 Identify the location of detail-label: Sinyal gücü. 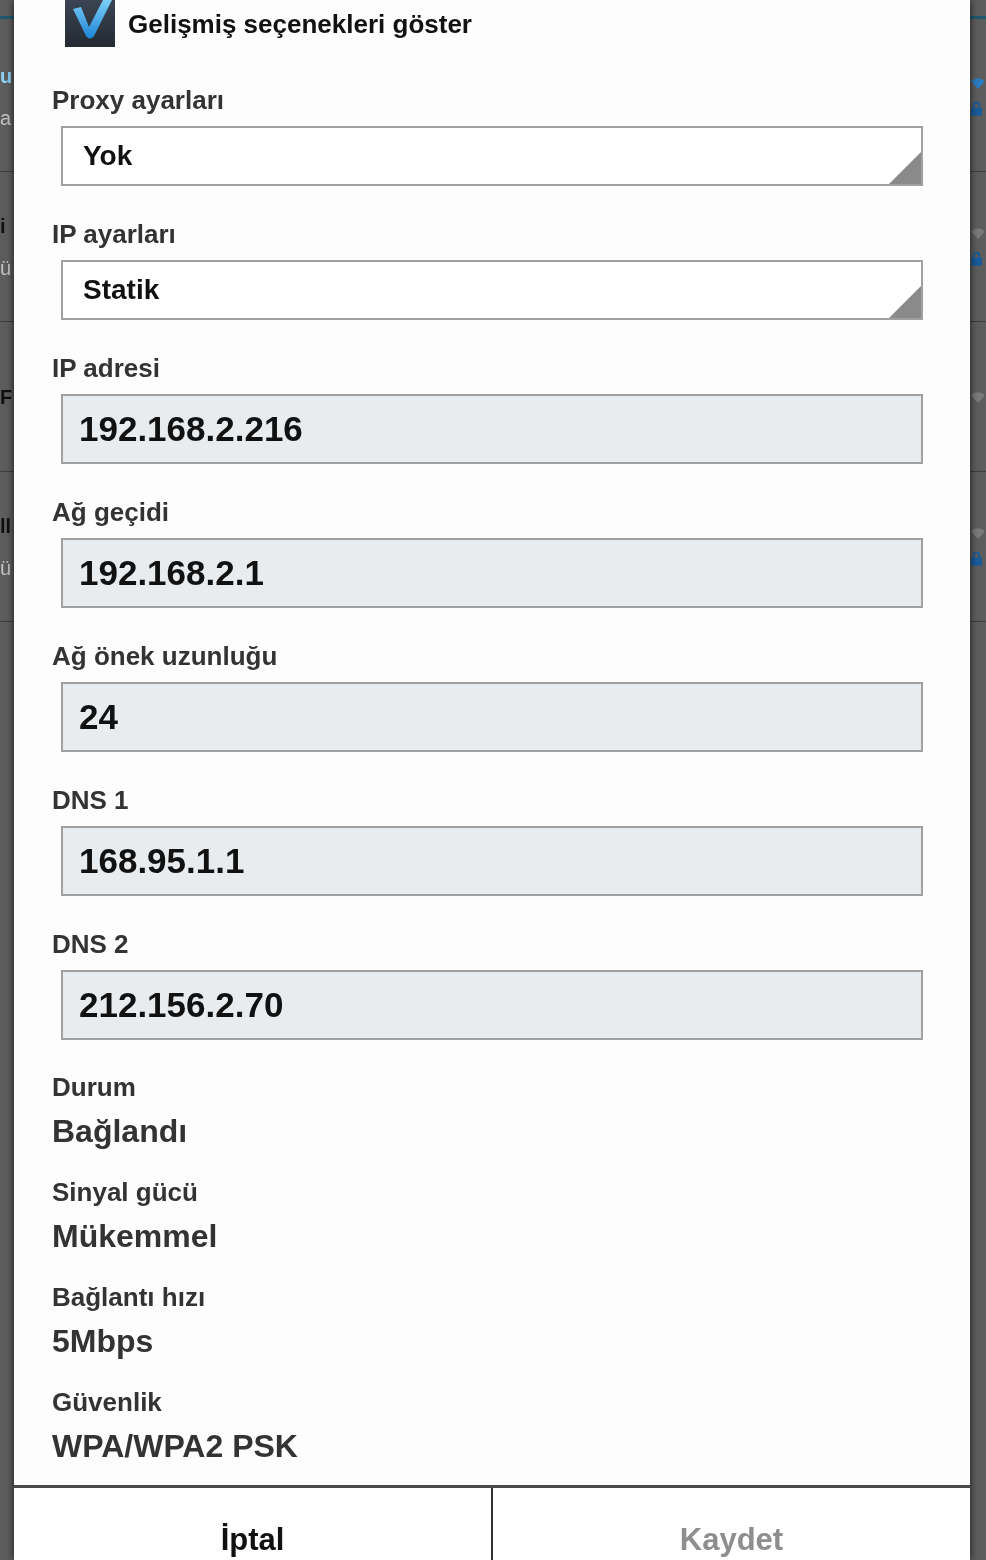
(125, 1192).